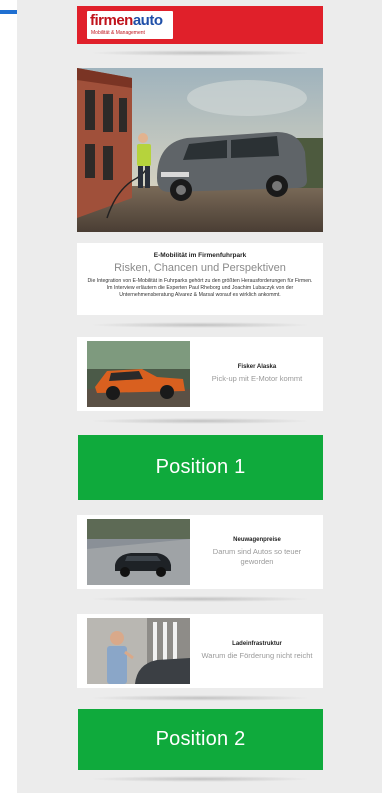 The width and height of the screenshot is (382, 793). I want to click on logo-word-auto: auto, so click(147, 20).